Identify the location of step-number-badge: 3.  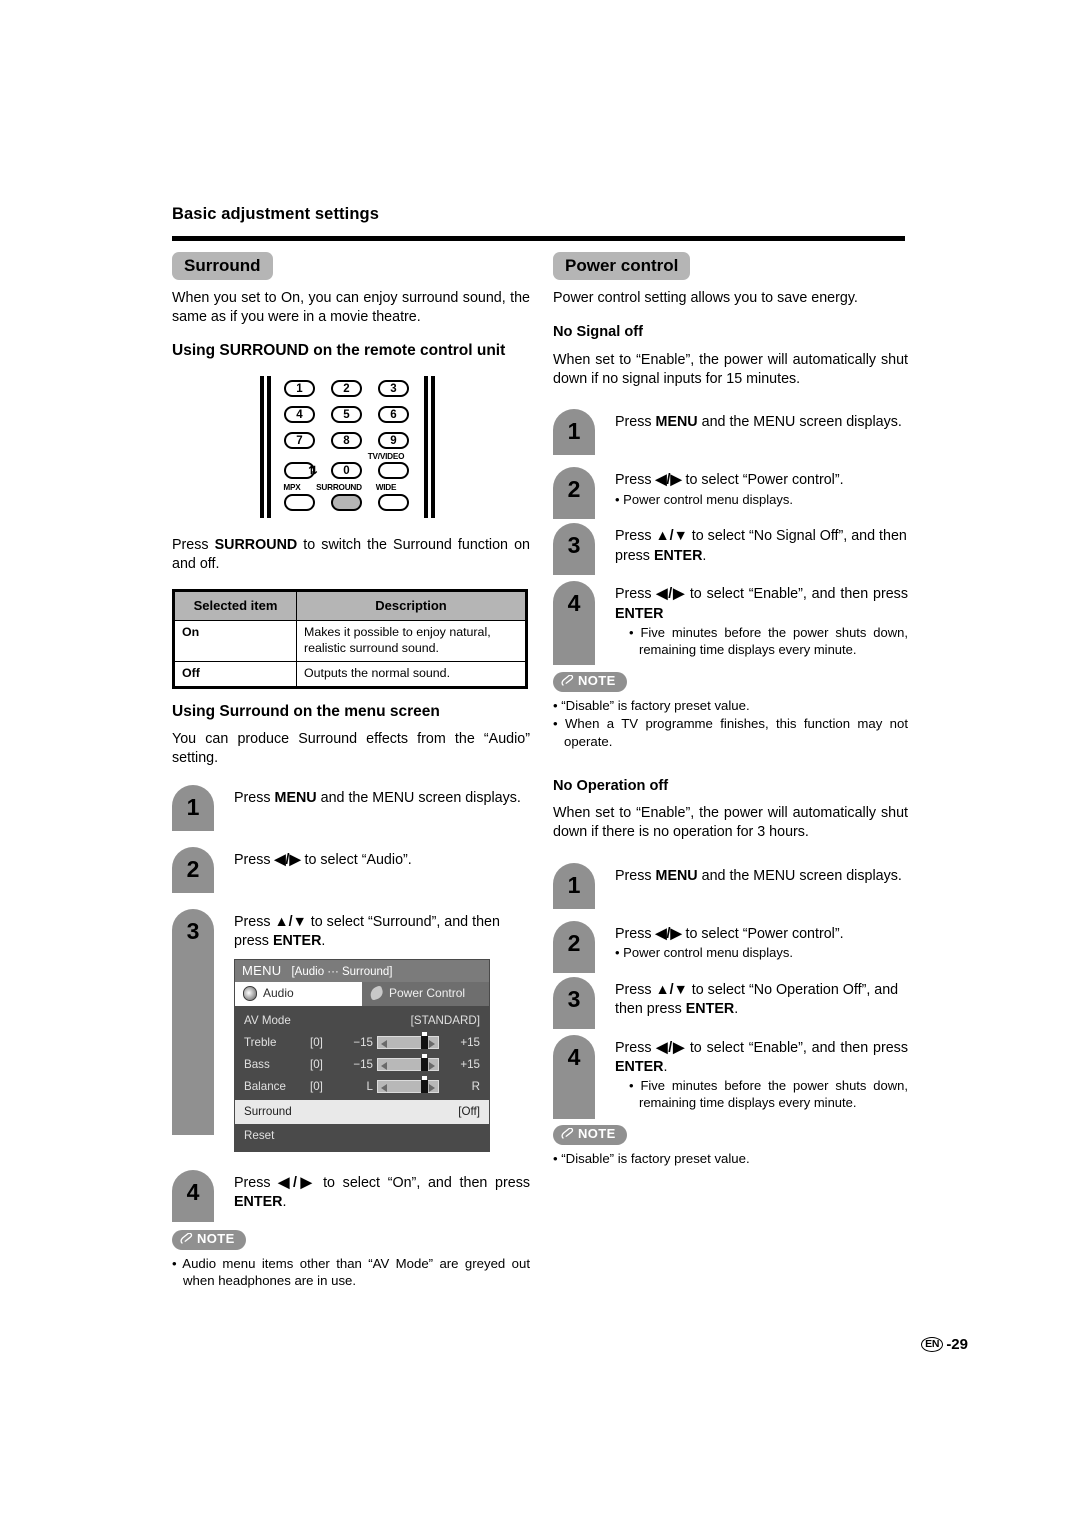
(574, 1002).